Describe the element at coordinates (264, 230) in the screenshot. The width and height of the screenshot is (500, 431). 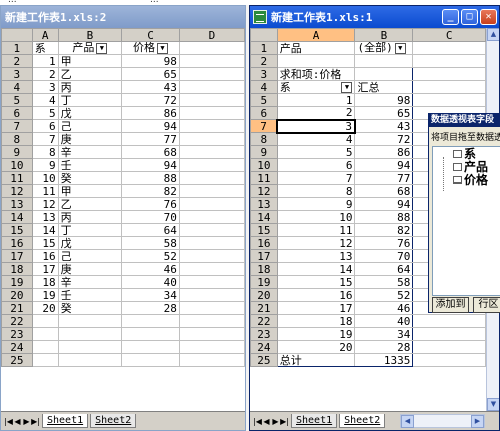
I see `row-header: 15` at that location.